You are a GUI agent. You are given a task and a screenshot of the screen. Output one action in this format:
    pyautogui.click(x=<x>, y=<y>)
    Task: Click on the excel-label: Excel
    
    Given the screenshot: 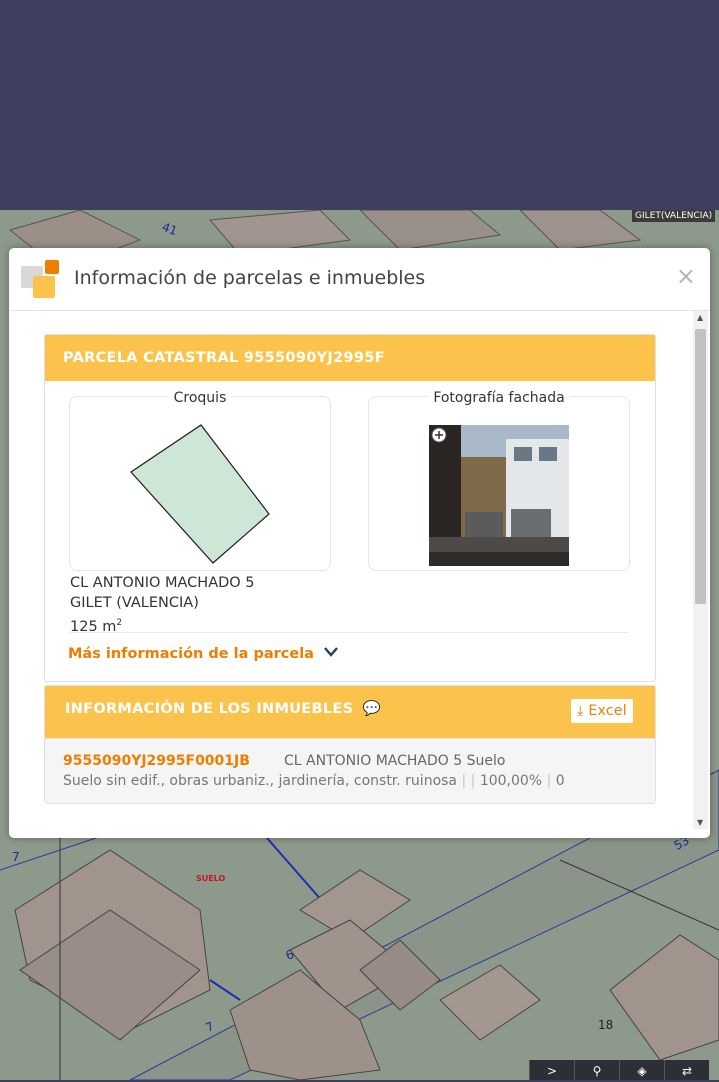 What is the action you would take?
    pyautogui.click(x=607, y=711)
    